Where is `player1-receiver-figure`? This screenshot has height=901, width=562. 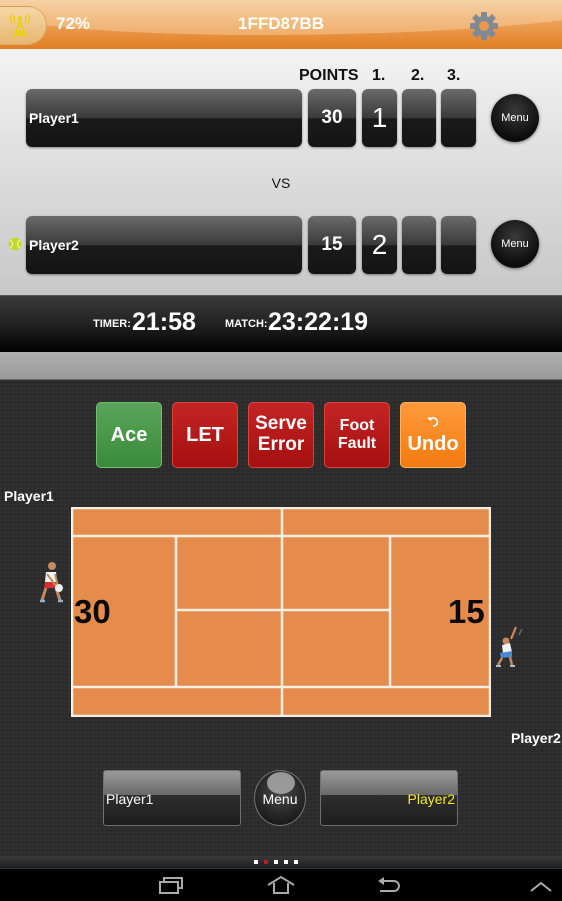 player1-receiver-figure is located at coordinates (51, 582).